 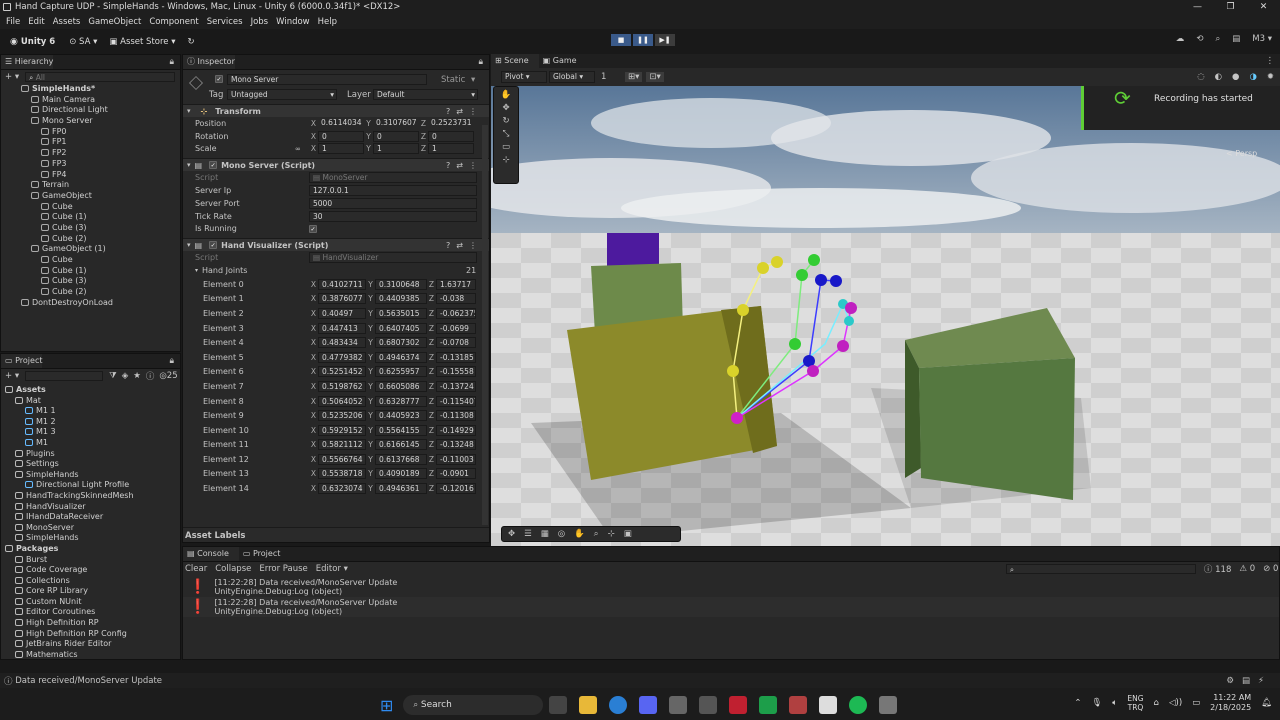 What do you see at coordinates (36, 22) in the screenshot?
I see `menu-edit: Edit` at bounding box center [36, 22].